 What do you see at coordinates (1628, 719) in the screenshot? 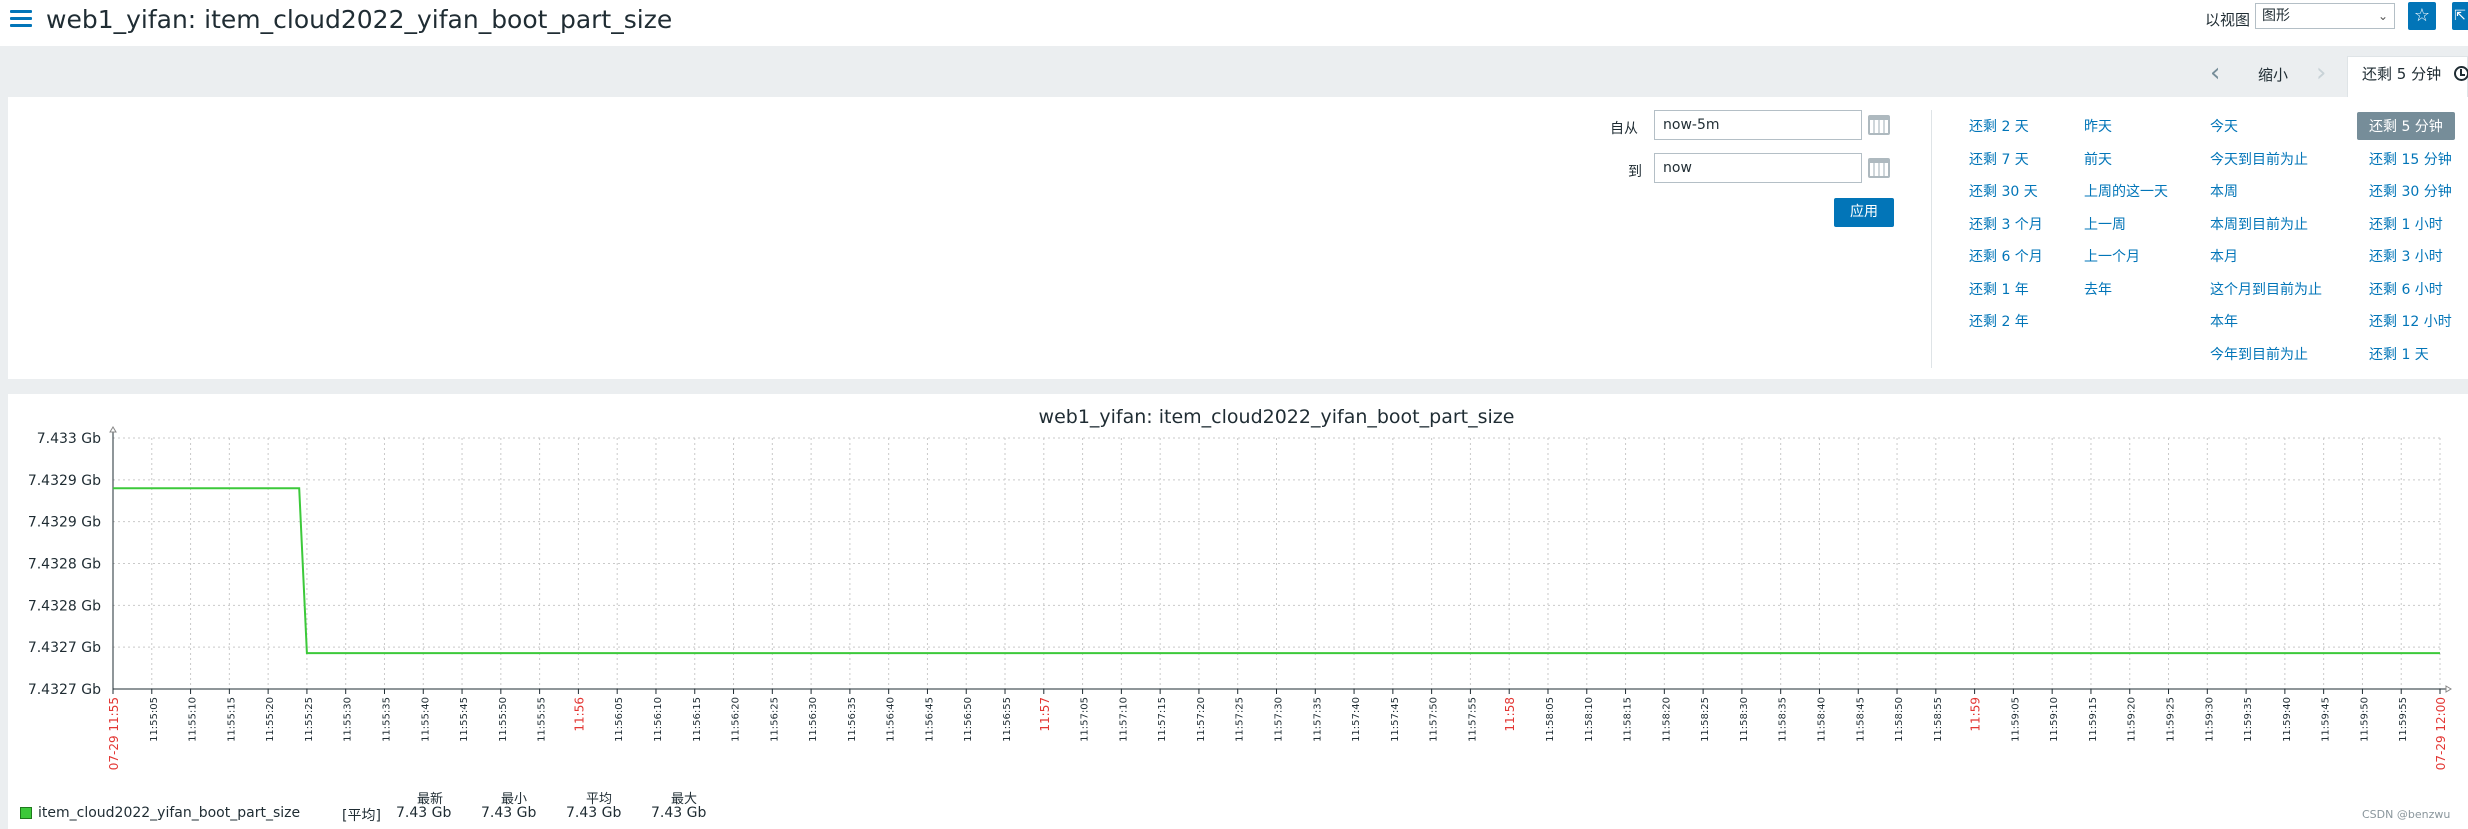
I see `x-tick-label: 11:58:15` at bounding box center [1628, 719].